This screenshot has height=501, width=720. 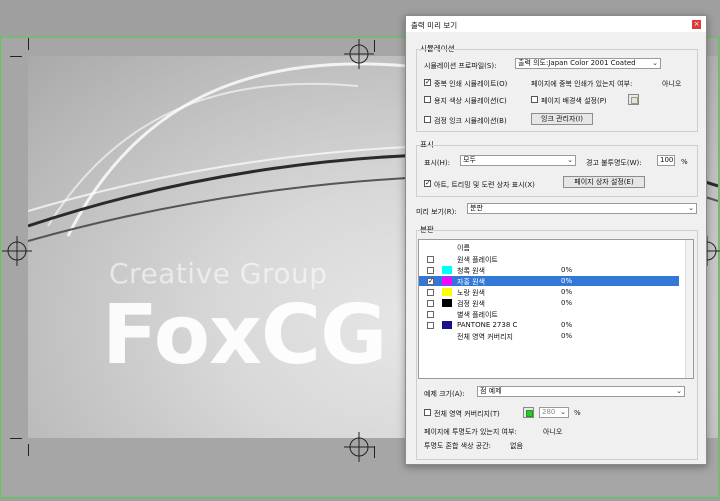 What do you see at coordinates (516, 446) in the screenshot?
I see `blend-space-value: 없음` at bounding box center [516, 446].